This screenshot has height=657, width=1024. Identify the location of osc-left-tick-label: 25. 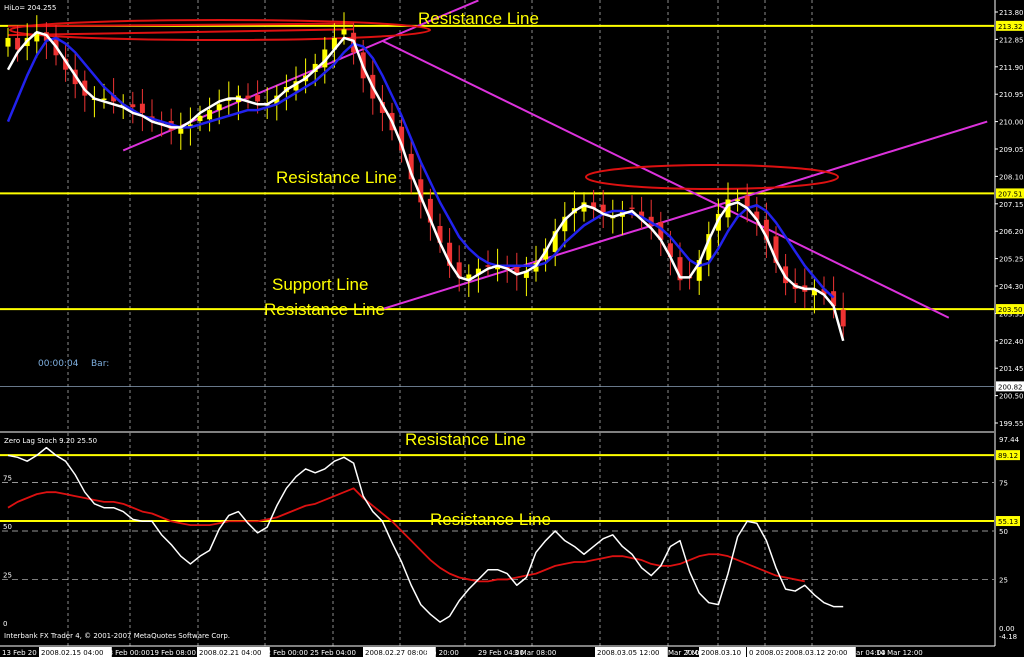
(7, 575).